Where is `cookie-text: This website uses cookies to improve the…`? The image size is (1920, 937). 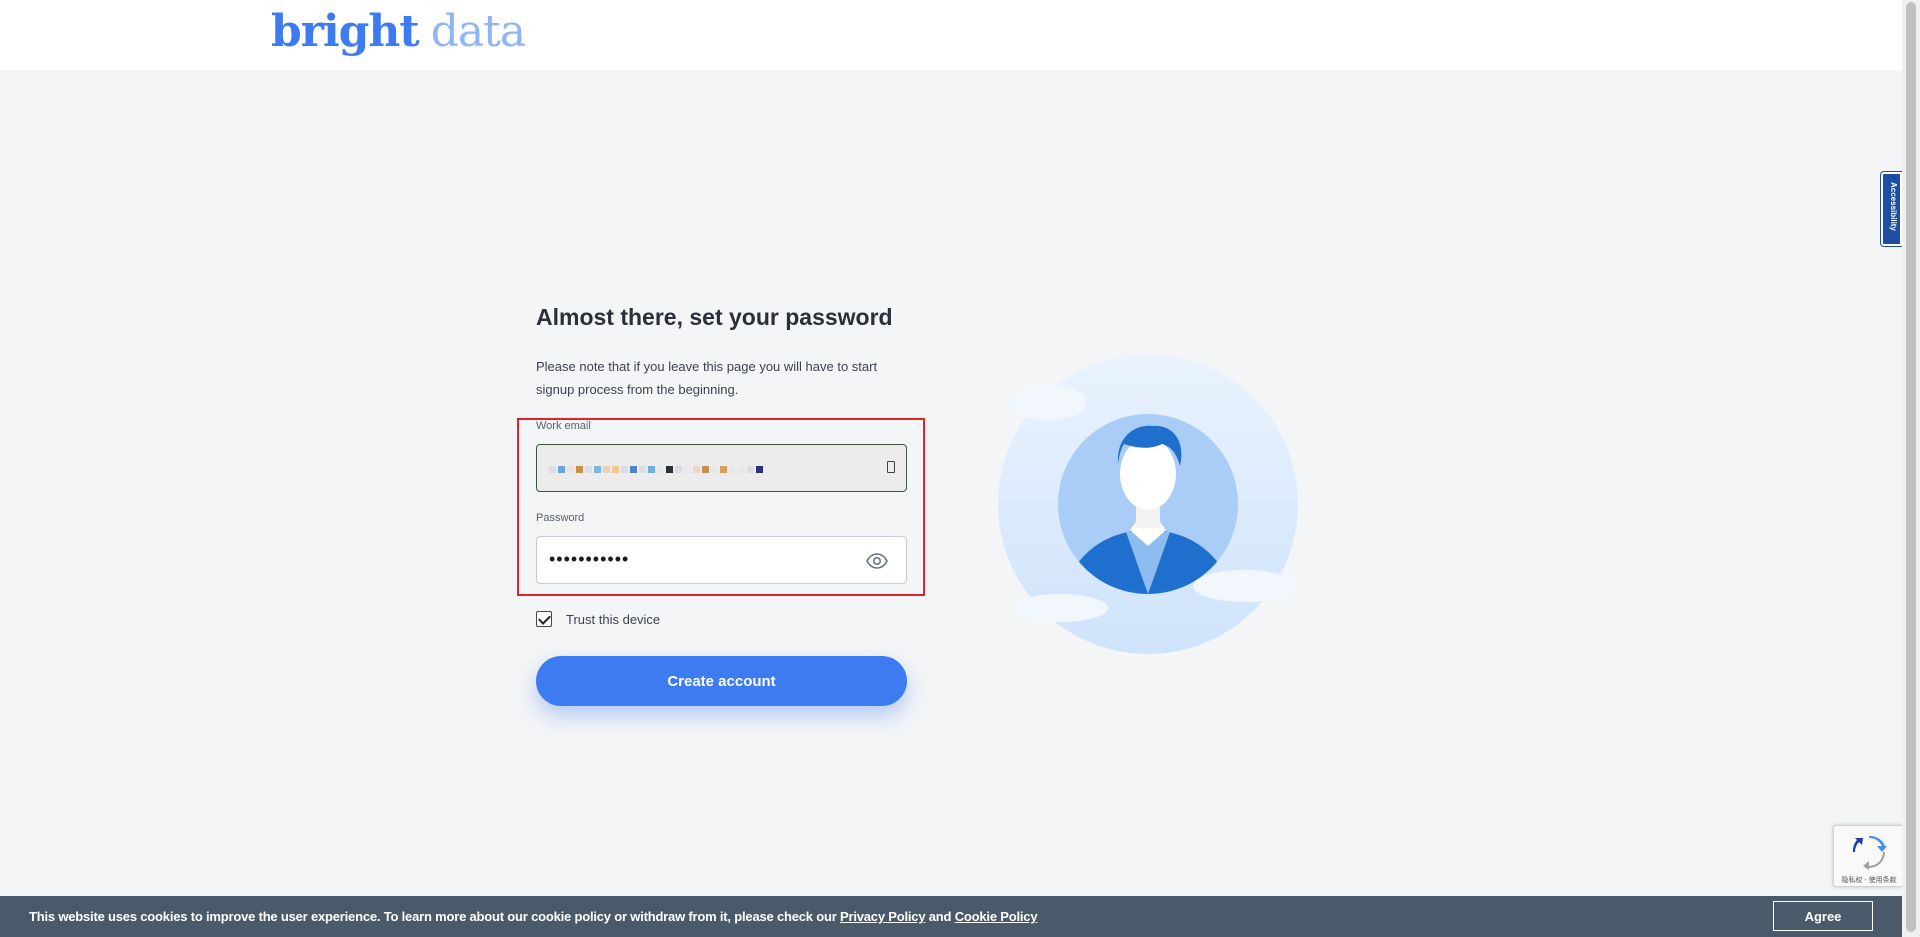
cookie-text: This website uses cookies to improve the… is located at coordinates (433, 916).